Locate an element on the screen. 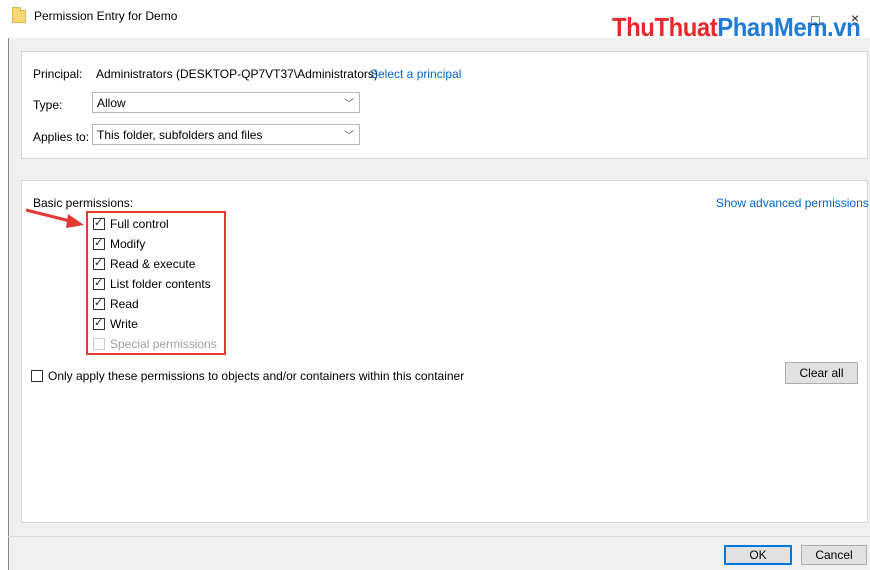  permission-label: Full control is located at coordinates (139, 224).